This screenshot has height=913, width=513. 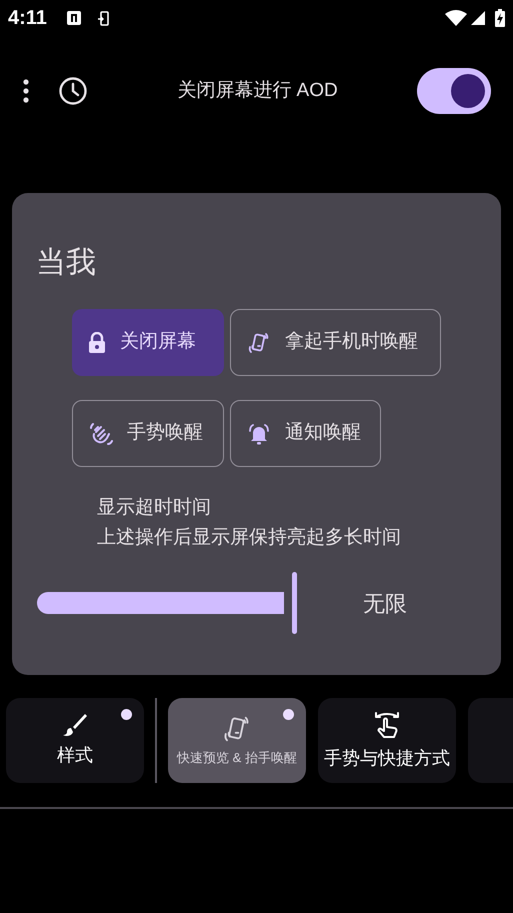 I want to click on slider-thumb, so click(x=294, y=603).